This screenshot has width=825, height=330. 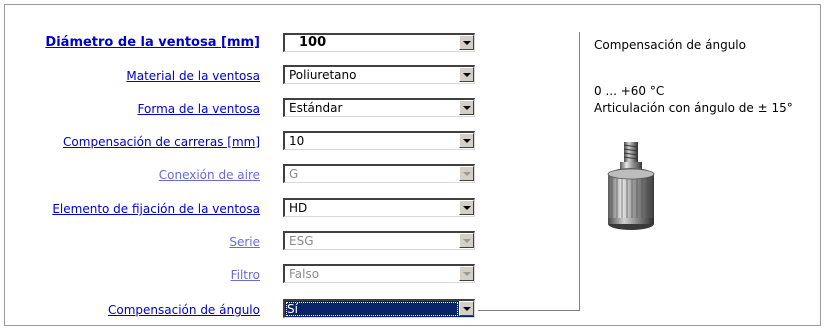 I want to click on label-suction-cup-shape: Forma de la ventosa, so click(x=199, y=109).